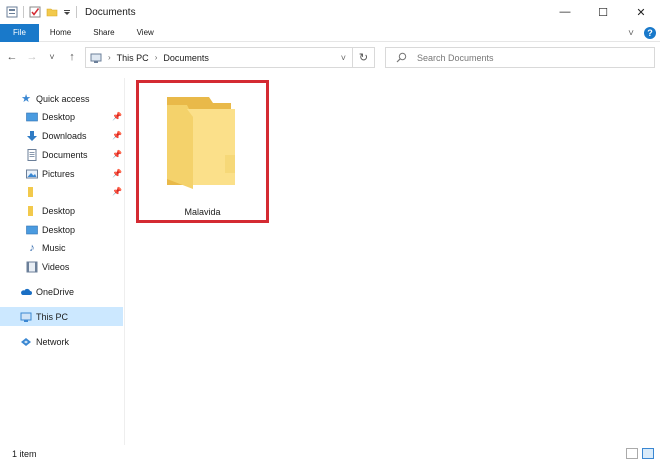  I want to click on sidebar-item-onedrive: OneDrive, so click(47, 291).